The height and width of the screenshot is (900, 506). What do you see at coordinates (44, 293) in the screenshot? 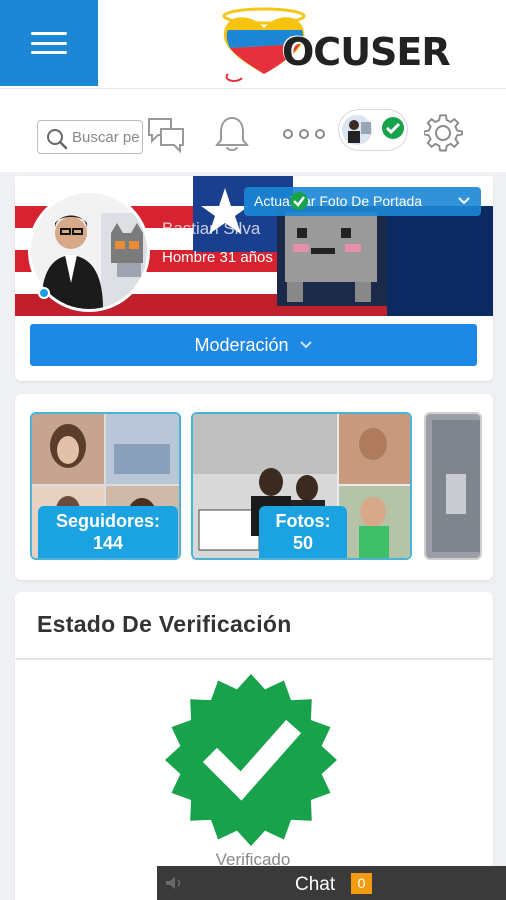
I see `online-status-dot` at bounding box center [44, 293].